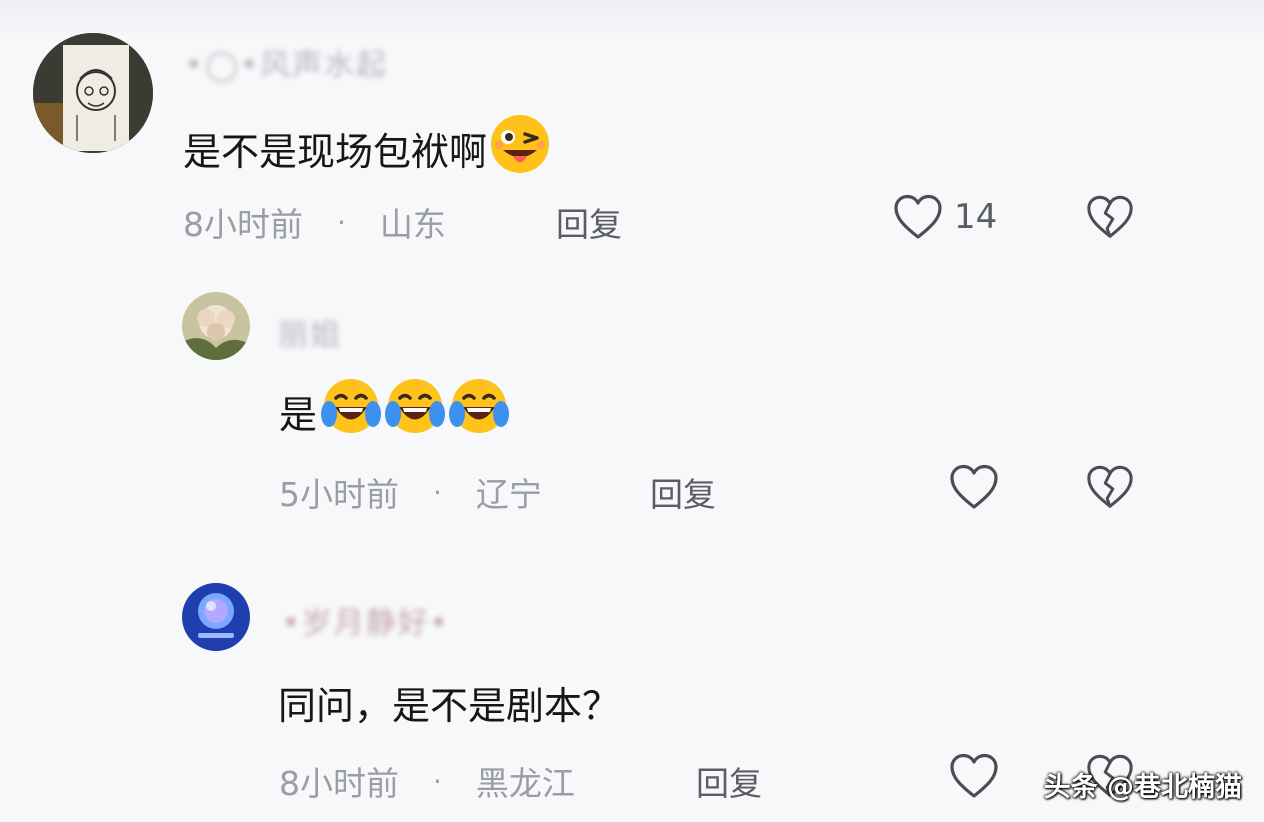 The image size is (1264, 822). I want to click on comment-meta: 8小时前 · 黑龙江, so click(427, 781).